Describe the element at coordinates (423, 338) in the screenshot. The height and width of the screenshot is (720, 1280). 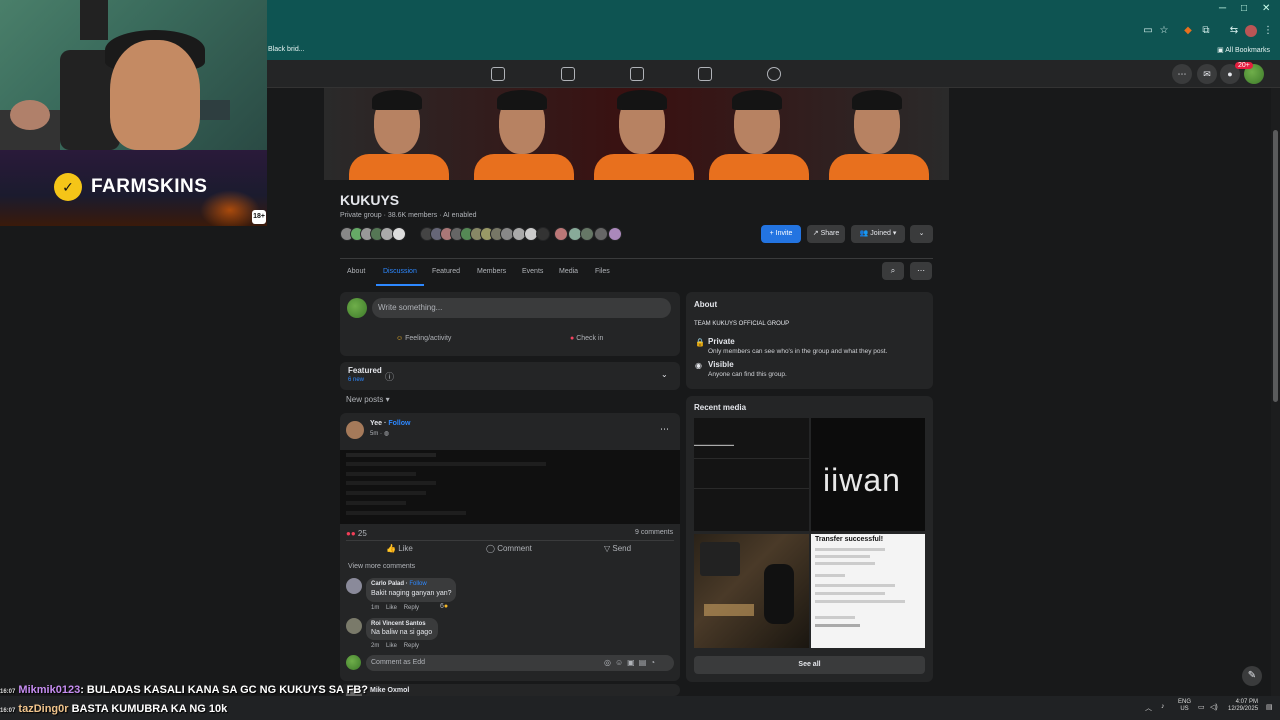
I see `feeling-activity-button: ☺ Feeling/activity` at that location.